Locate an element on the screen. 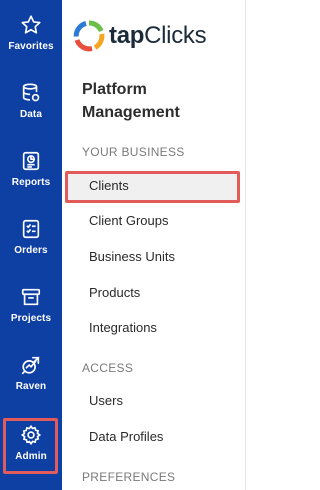  panel-title: Platform Management is located at coordinates (131, 101).